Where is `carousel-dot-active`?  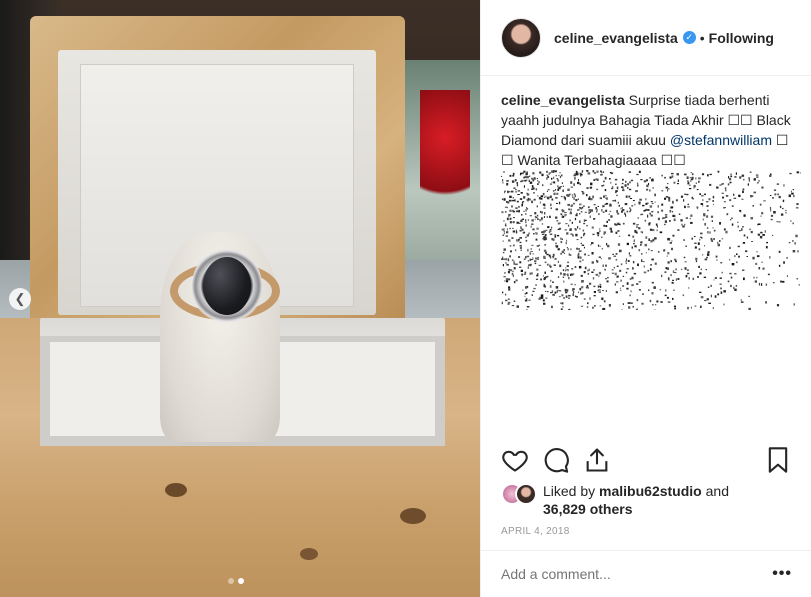
carousel-dot-active is located at coordinates (241, 581).